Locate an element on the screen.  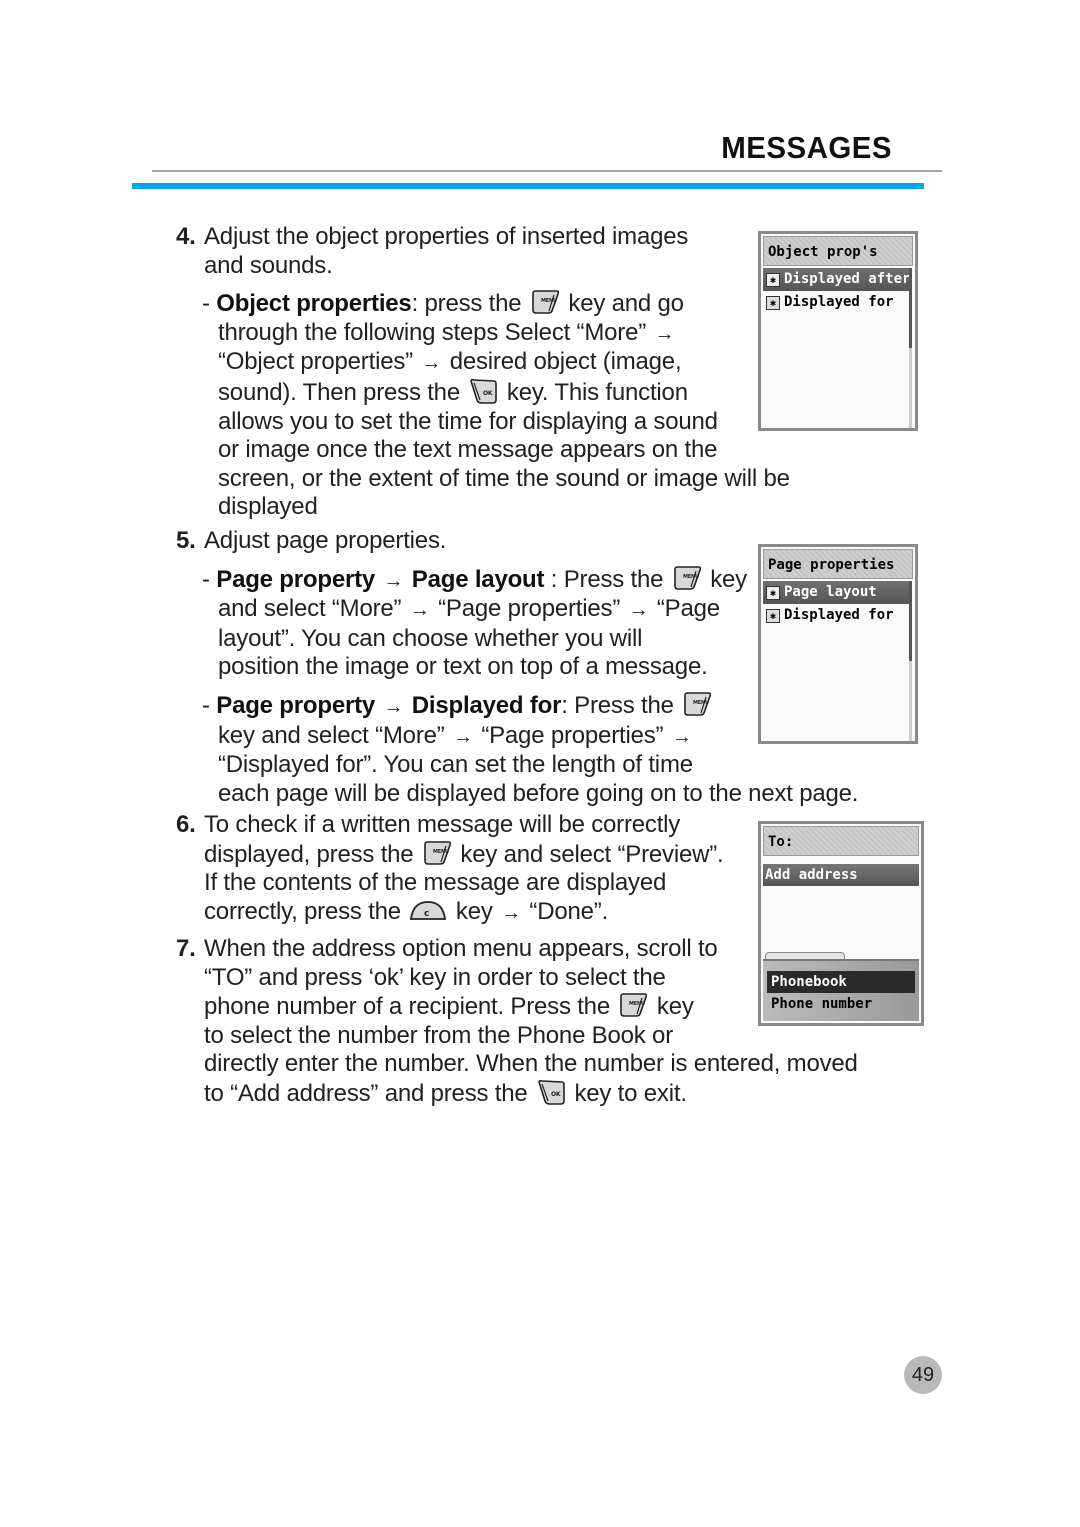
step-text: key to exit. is located at coordinates (630, 1093).